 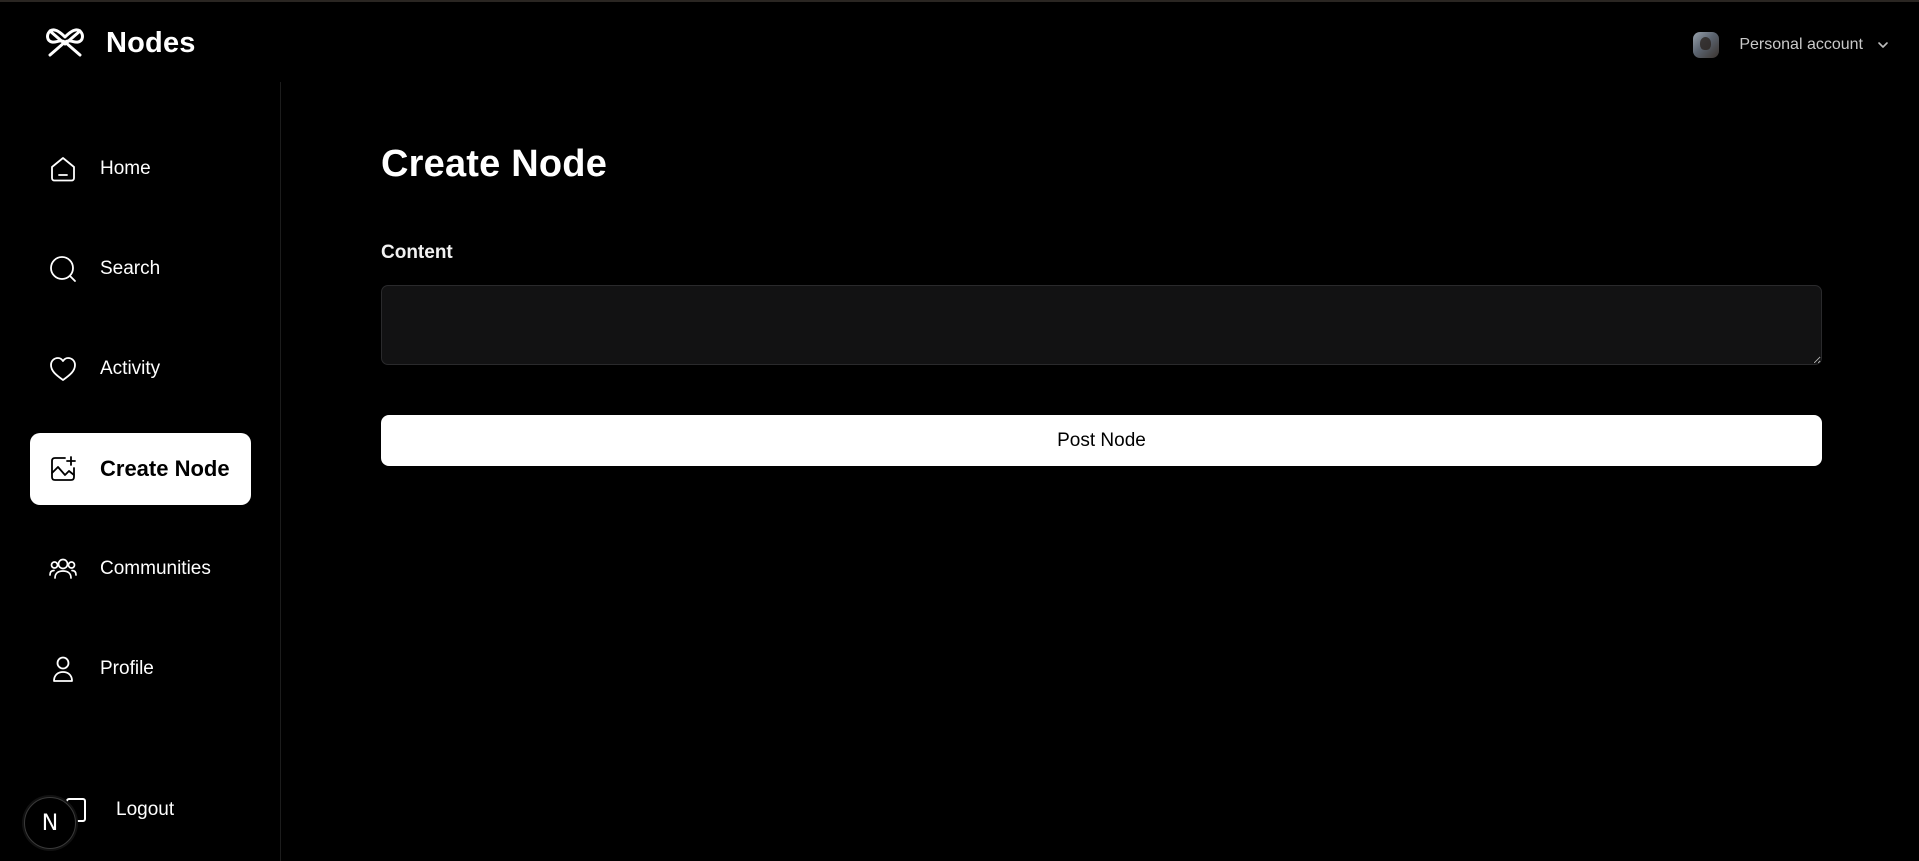 I want to click on users-icon, so click(x=63, y=568).